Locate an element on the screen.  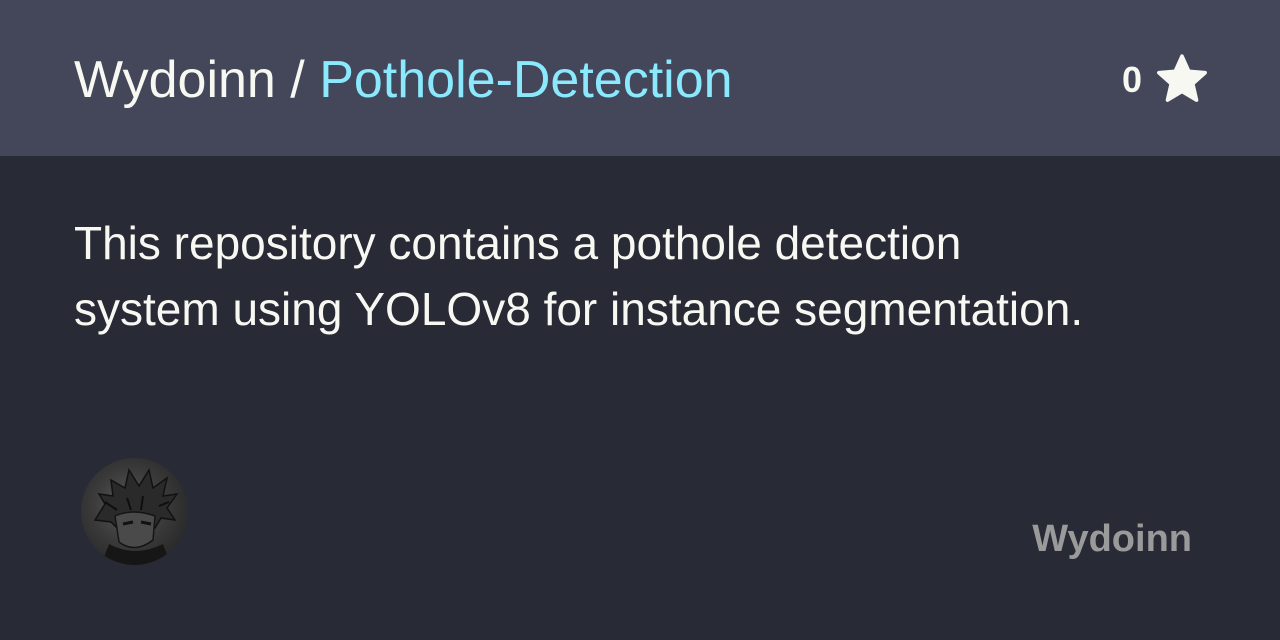
repo-title: Wydoinn / Pothole-Detection is located at coordinates (403, 80).